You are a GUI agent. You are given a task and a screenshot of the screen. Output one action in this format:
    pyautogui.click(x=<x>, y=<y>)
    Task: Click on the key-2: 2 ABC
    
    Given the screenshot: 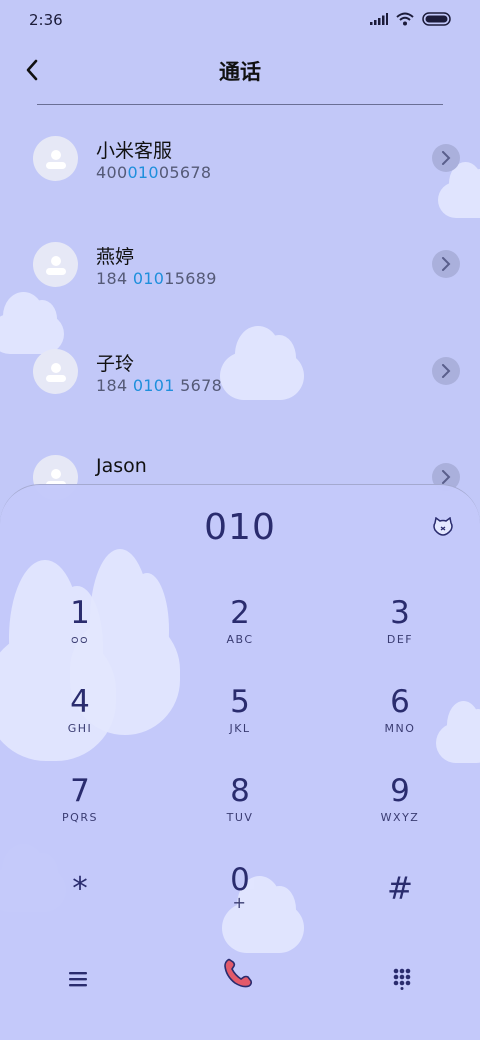 What is the action you would take?
    pyautogui.click(x=240, y=635)
    